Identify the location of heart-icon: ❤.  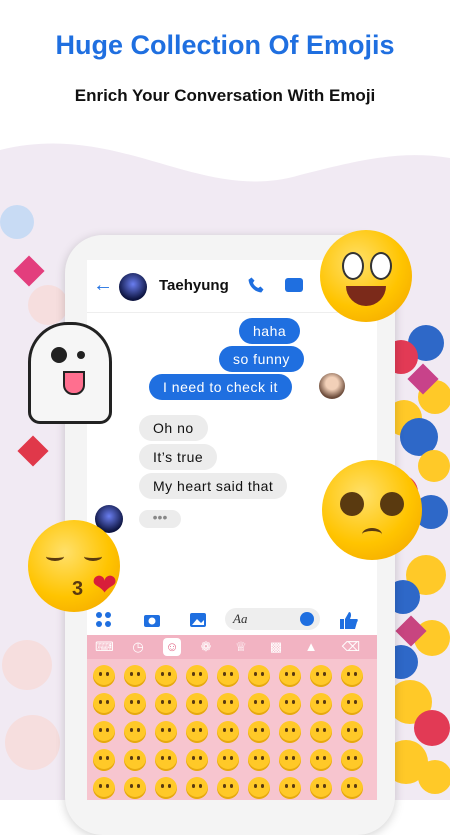
(105, 585).